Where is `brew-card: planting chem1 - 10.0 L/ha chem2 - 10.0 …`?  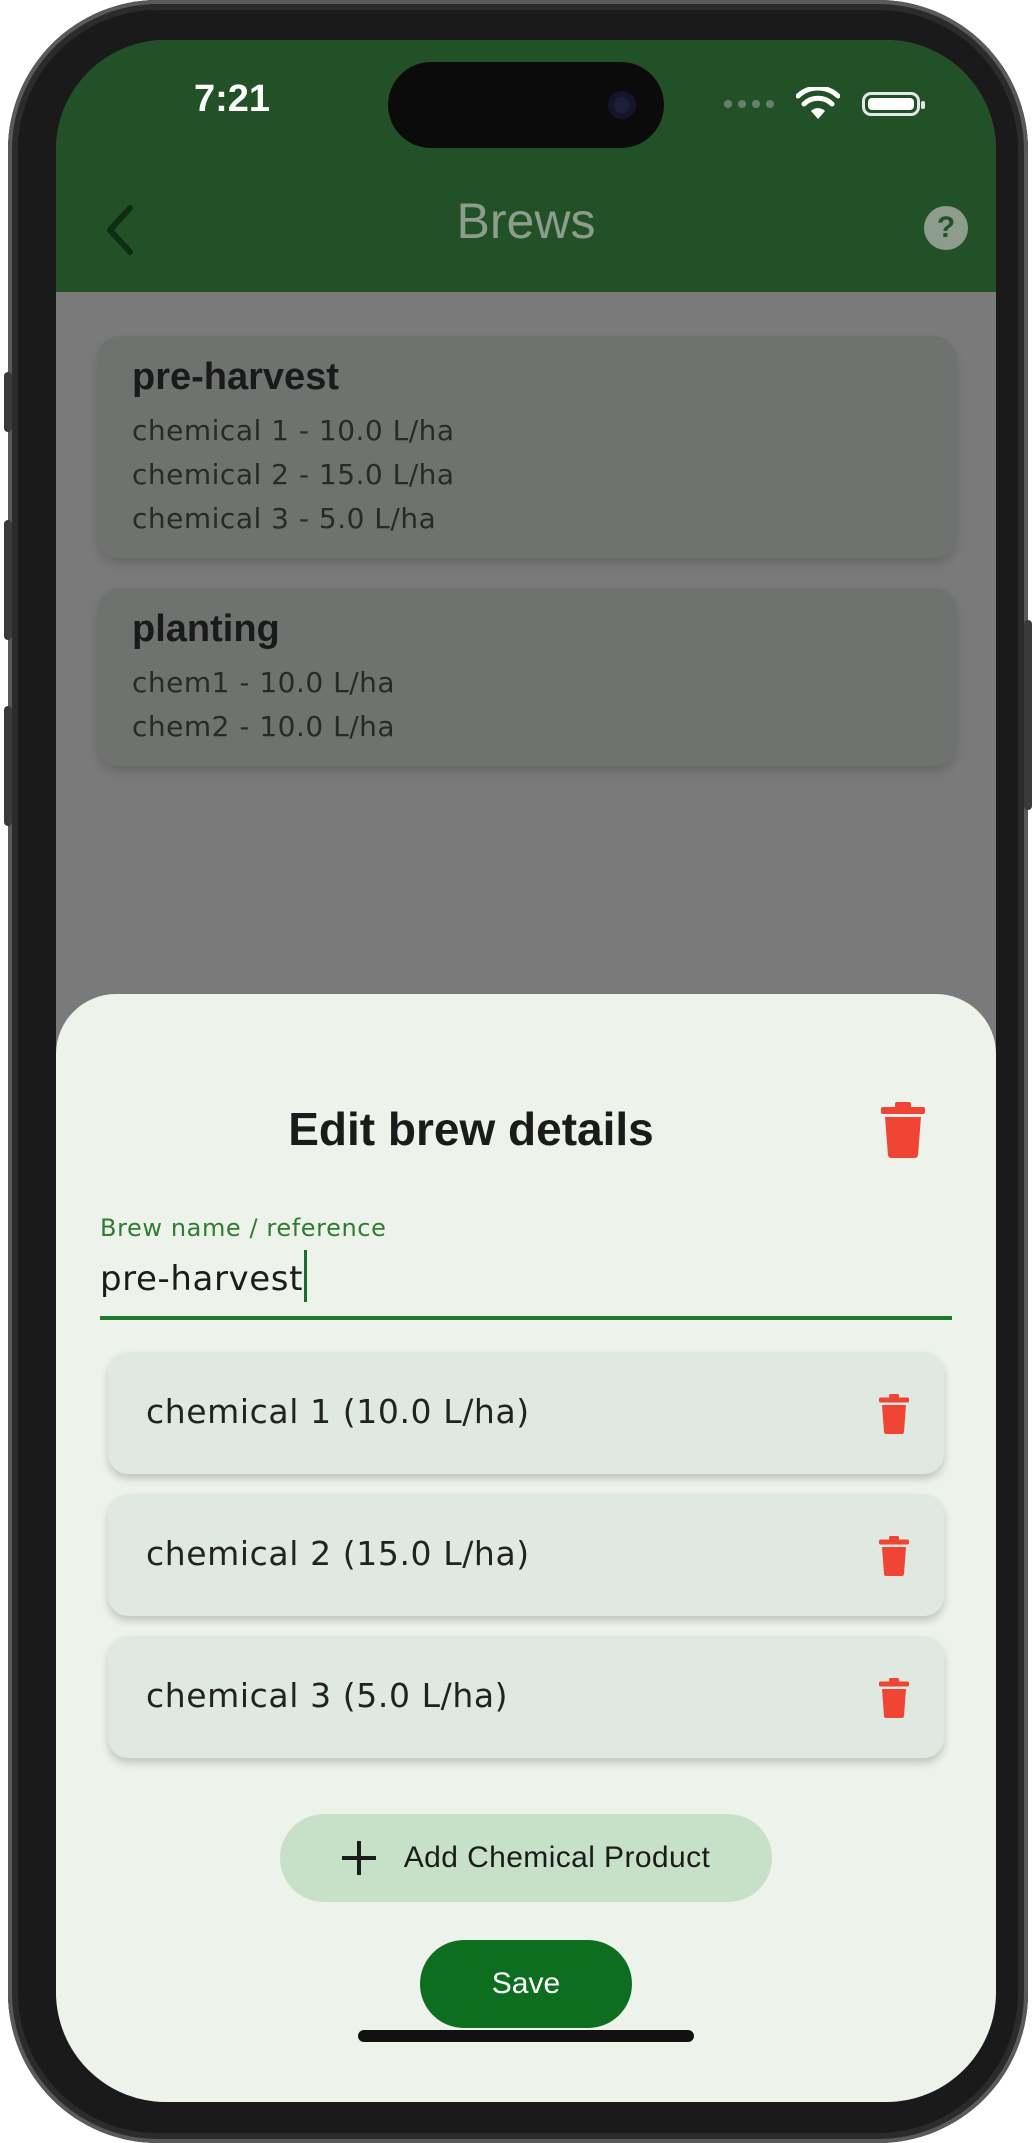 brew-card: planting chem1 - 10.0 L/ha chem2 - 10.0 … is located at coordinates (527, 677).